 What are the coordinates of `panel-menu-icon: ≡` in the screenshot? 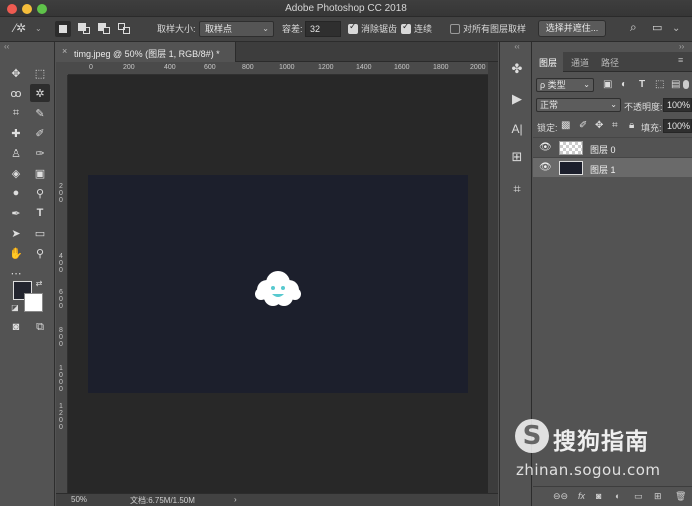 It's located at (680, 60).